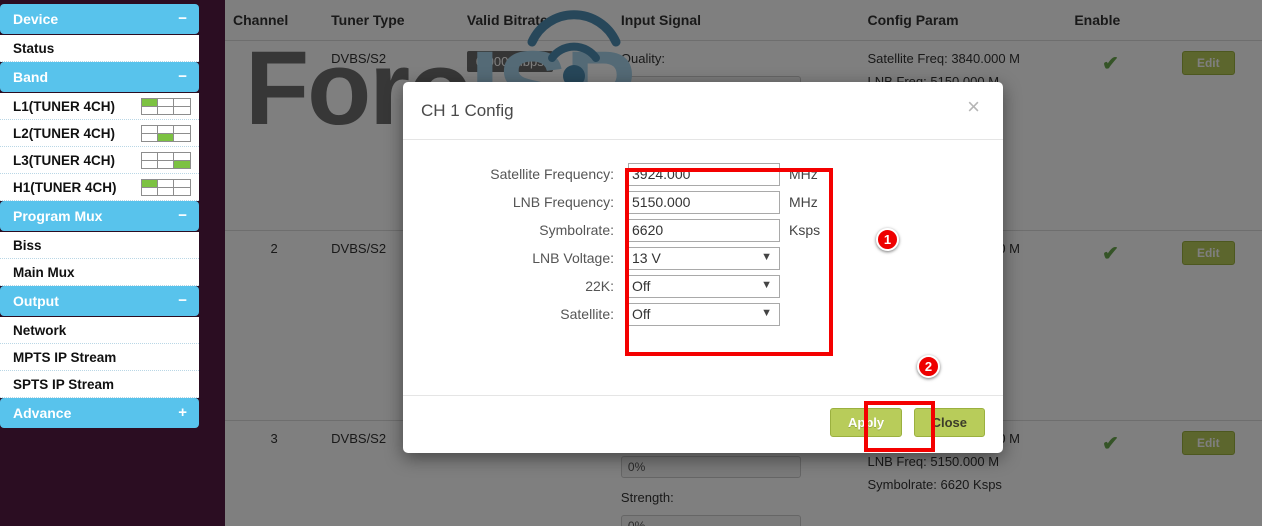  Describe the element at coordinates (803, 174) in the screenshot. I see `unit-satellite-frequency: MHz` at that location.